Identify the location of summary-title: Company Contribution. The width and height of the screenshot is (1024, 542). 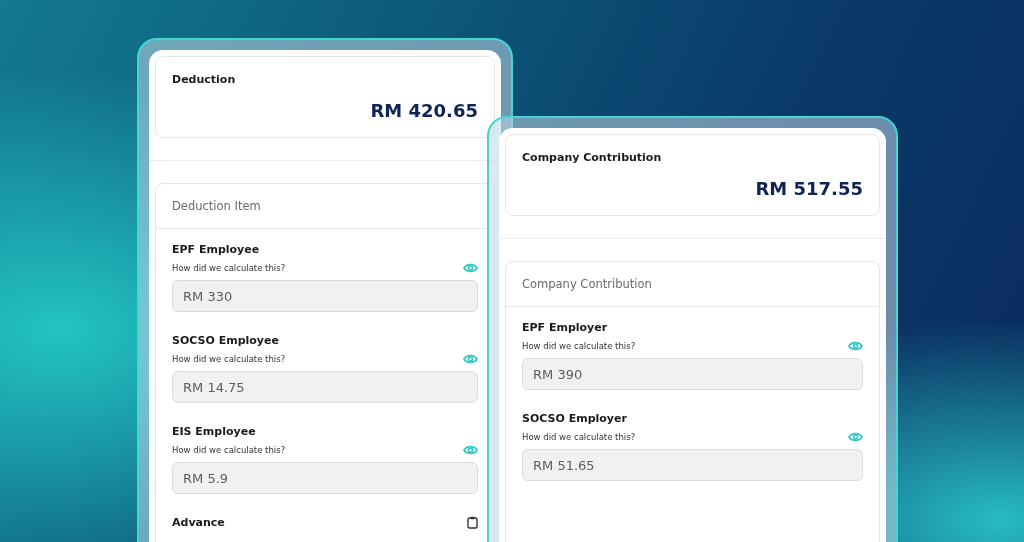
(592, 157).